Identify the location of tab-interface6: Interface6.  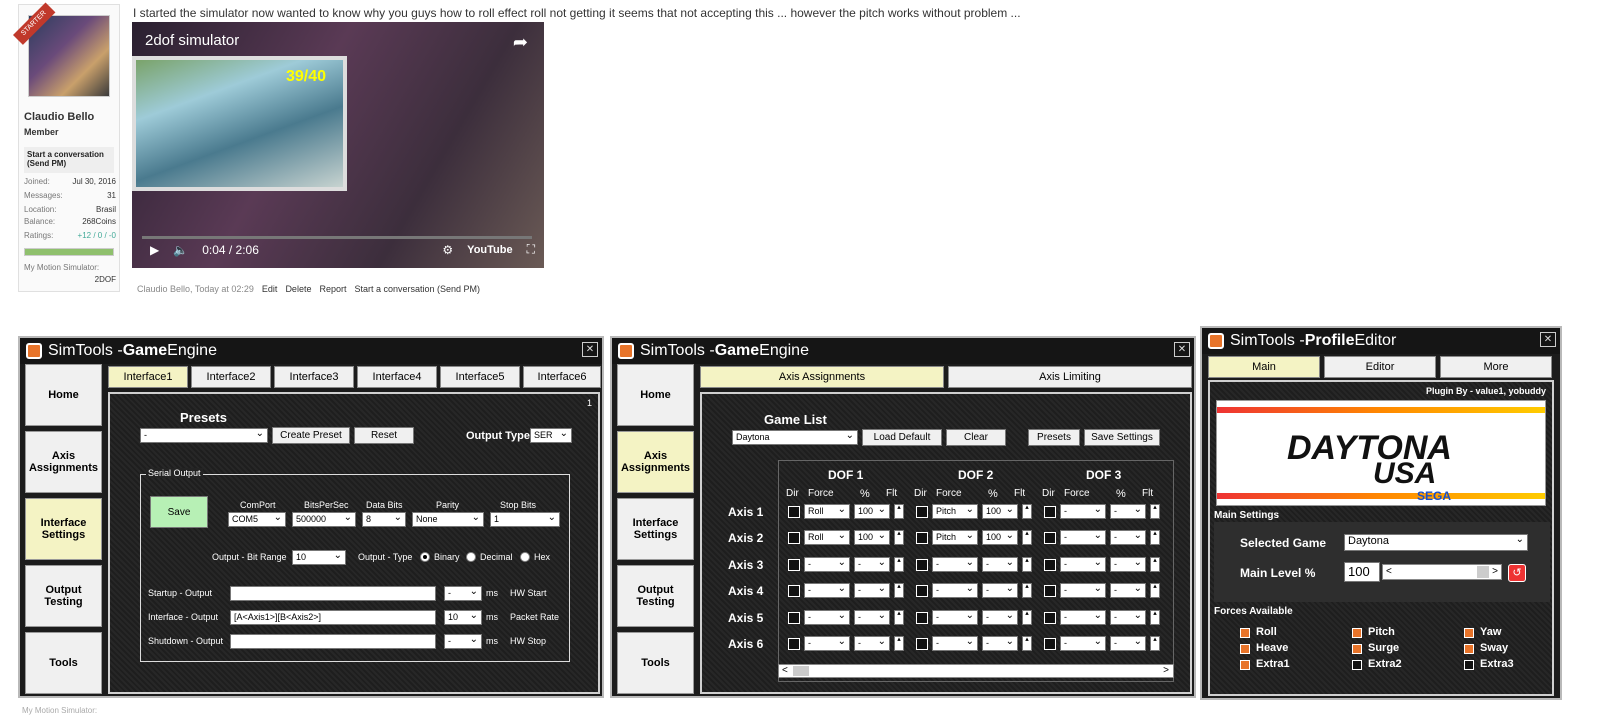
(562, 377).